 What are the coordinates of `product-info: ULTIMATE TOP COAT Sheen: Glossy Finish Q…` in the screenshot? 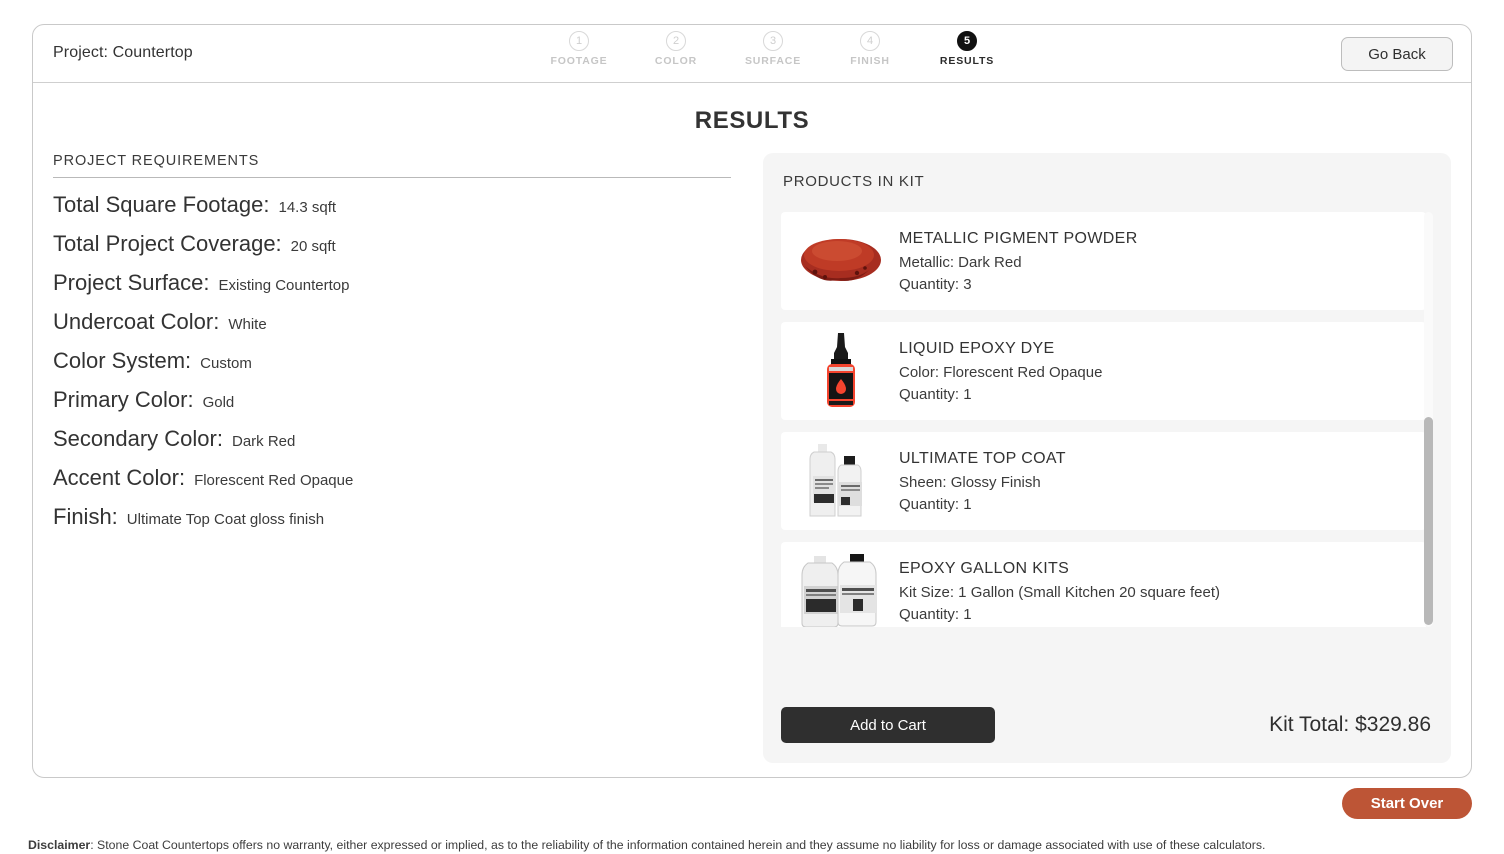 It's located at (982, 481).